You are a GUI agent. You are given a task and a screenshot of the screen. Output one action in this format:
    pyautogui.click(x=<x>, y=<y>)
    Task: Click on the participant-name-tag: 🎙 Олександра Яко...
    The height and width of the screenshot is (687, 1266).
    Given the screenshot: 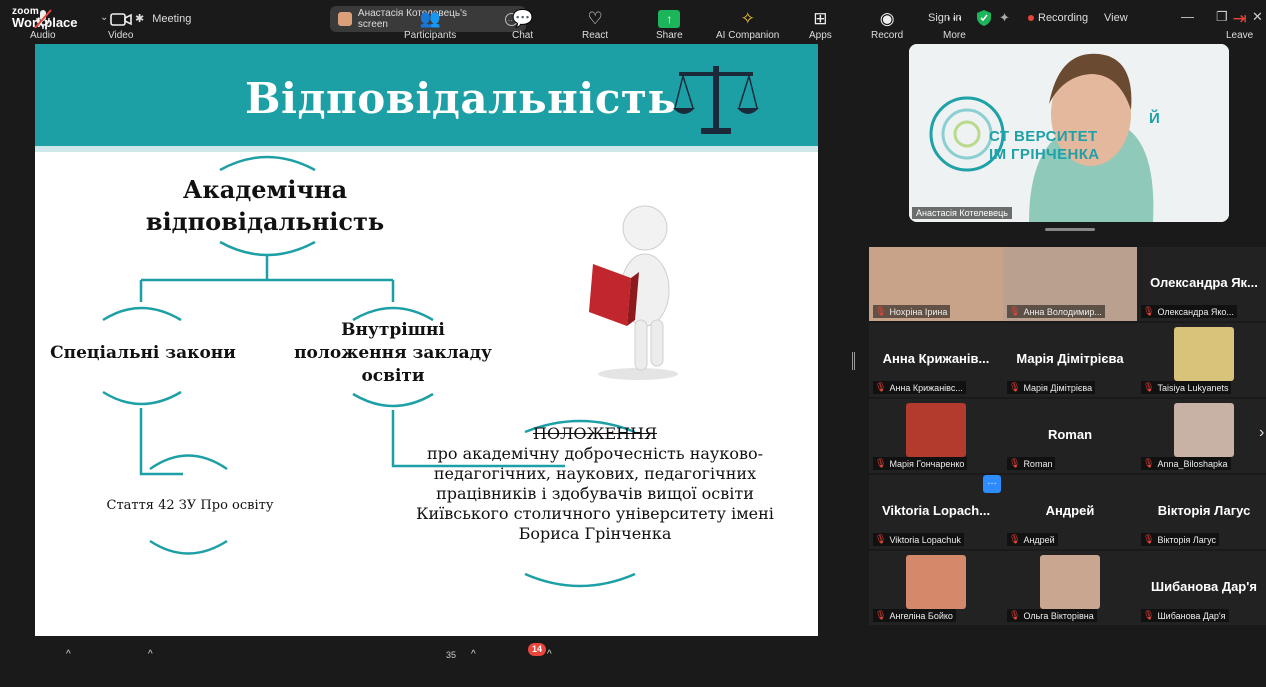 What is the action you would take?
    pyautogui.click(x=1189, y=311)
    